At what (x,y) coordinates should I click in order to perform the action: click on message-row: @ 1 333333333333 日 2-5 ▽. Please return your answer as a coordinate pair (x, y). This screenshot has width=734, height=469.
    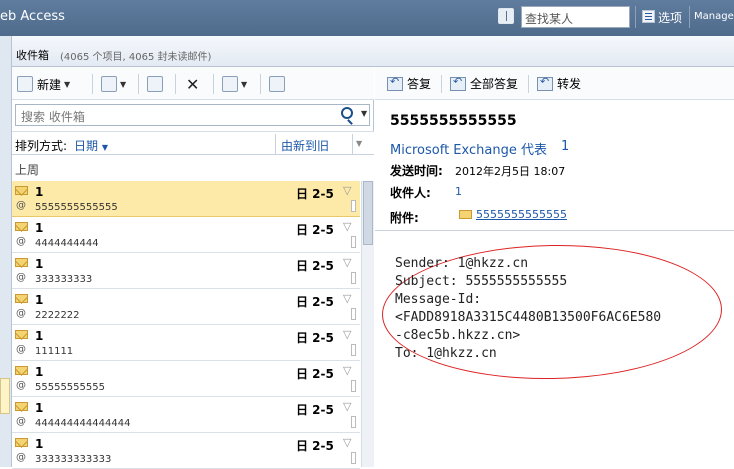
    Looking at the image, I should click on (186, 451).